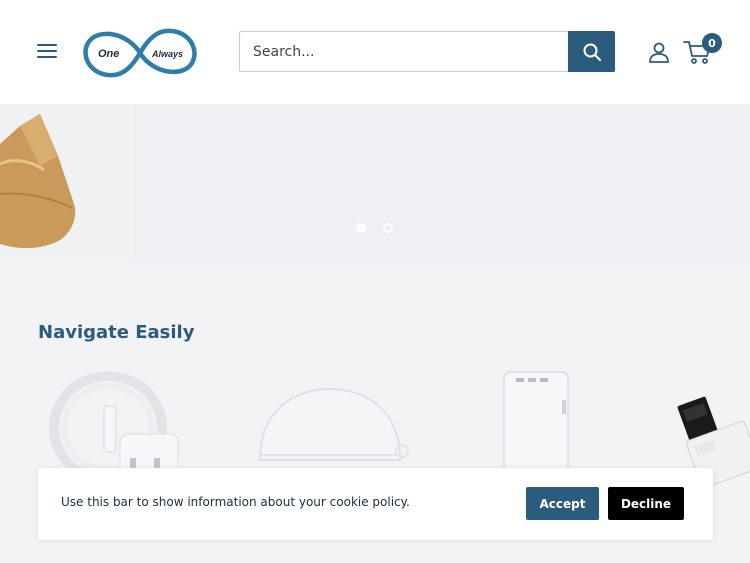 This screenshot has height=563, width=750. I want to click on search-button, so click(591, 51).